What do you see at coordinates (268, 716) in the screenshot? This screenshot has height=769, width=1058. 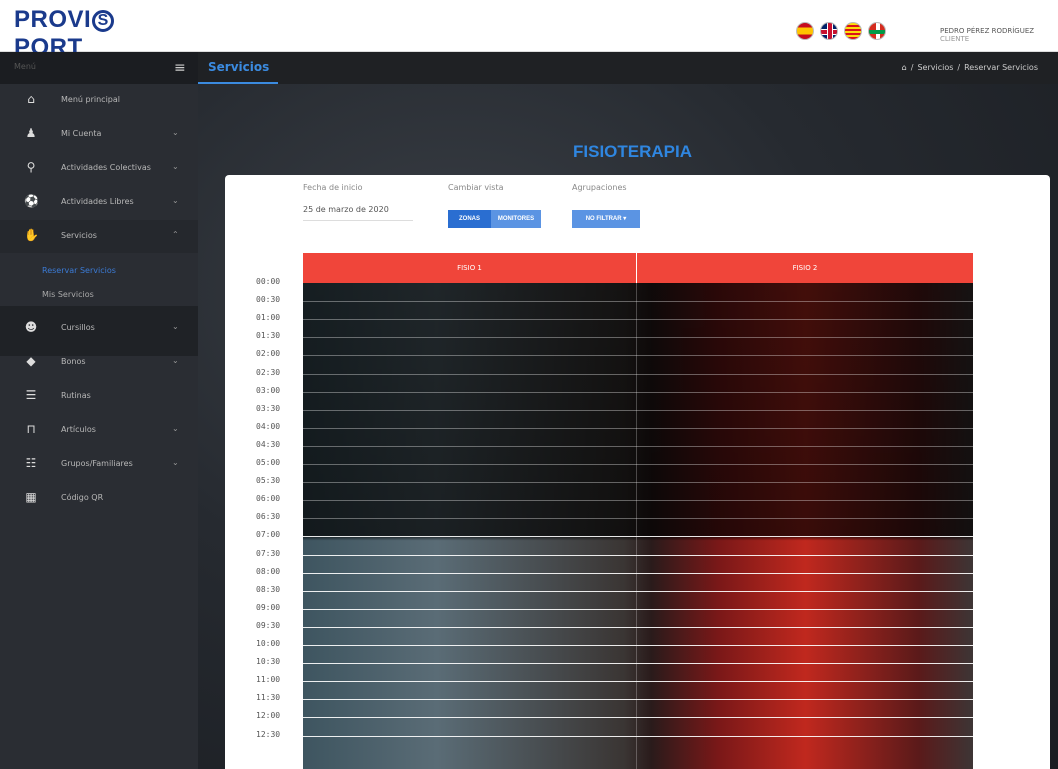 I see `time-slot-label: 12:00` at bounding box center [268, 716].